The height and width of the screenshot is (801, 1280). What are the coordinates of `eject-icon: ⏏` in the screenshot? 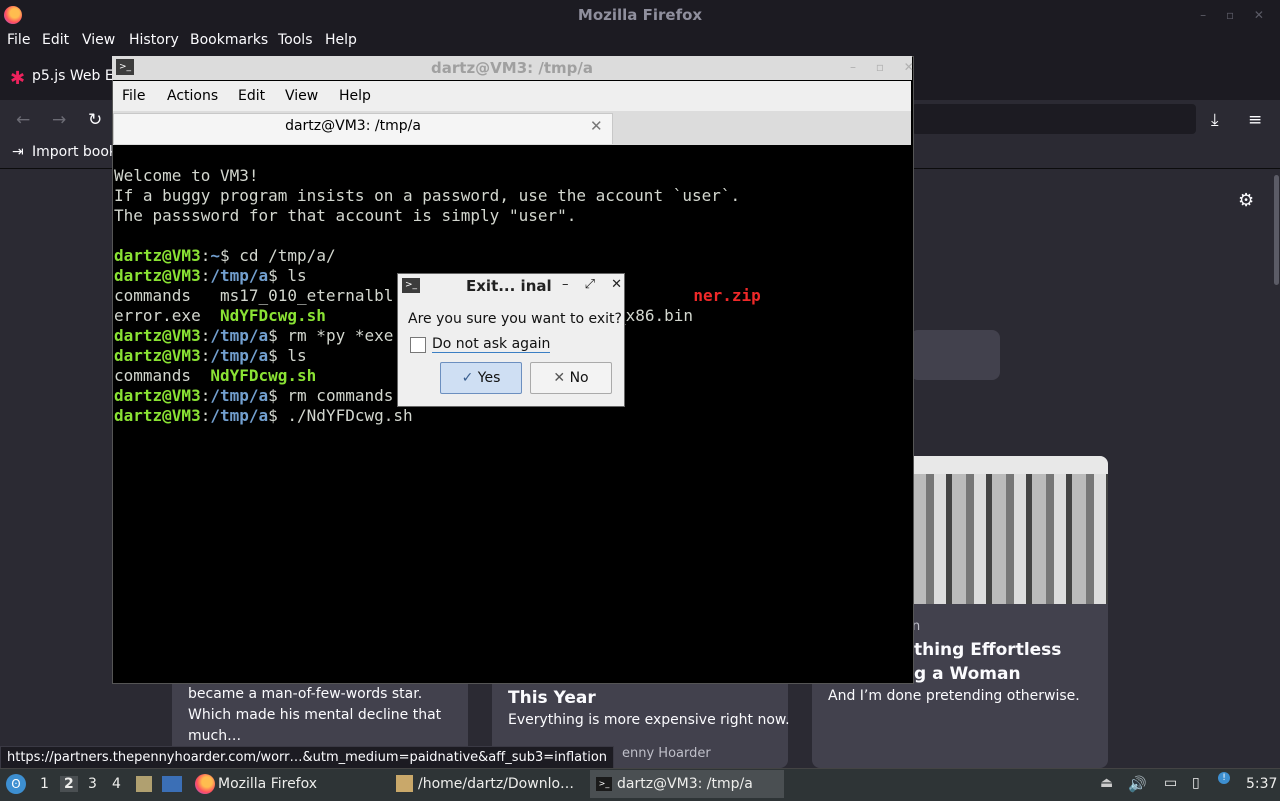 It's located at (1106, 783).